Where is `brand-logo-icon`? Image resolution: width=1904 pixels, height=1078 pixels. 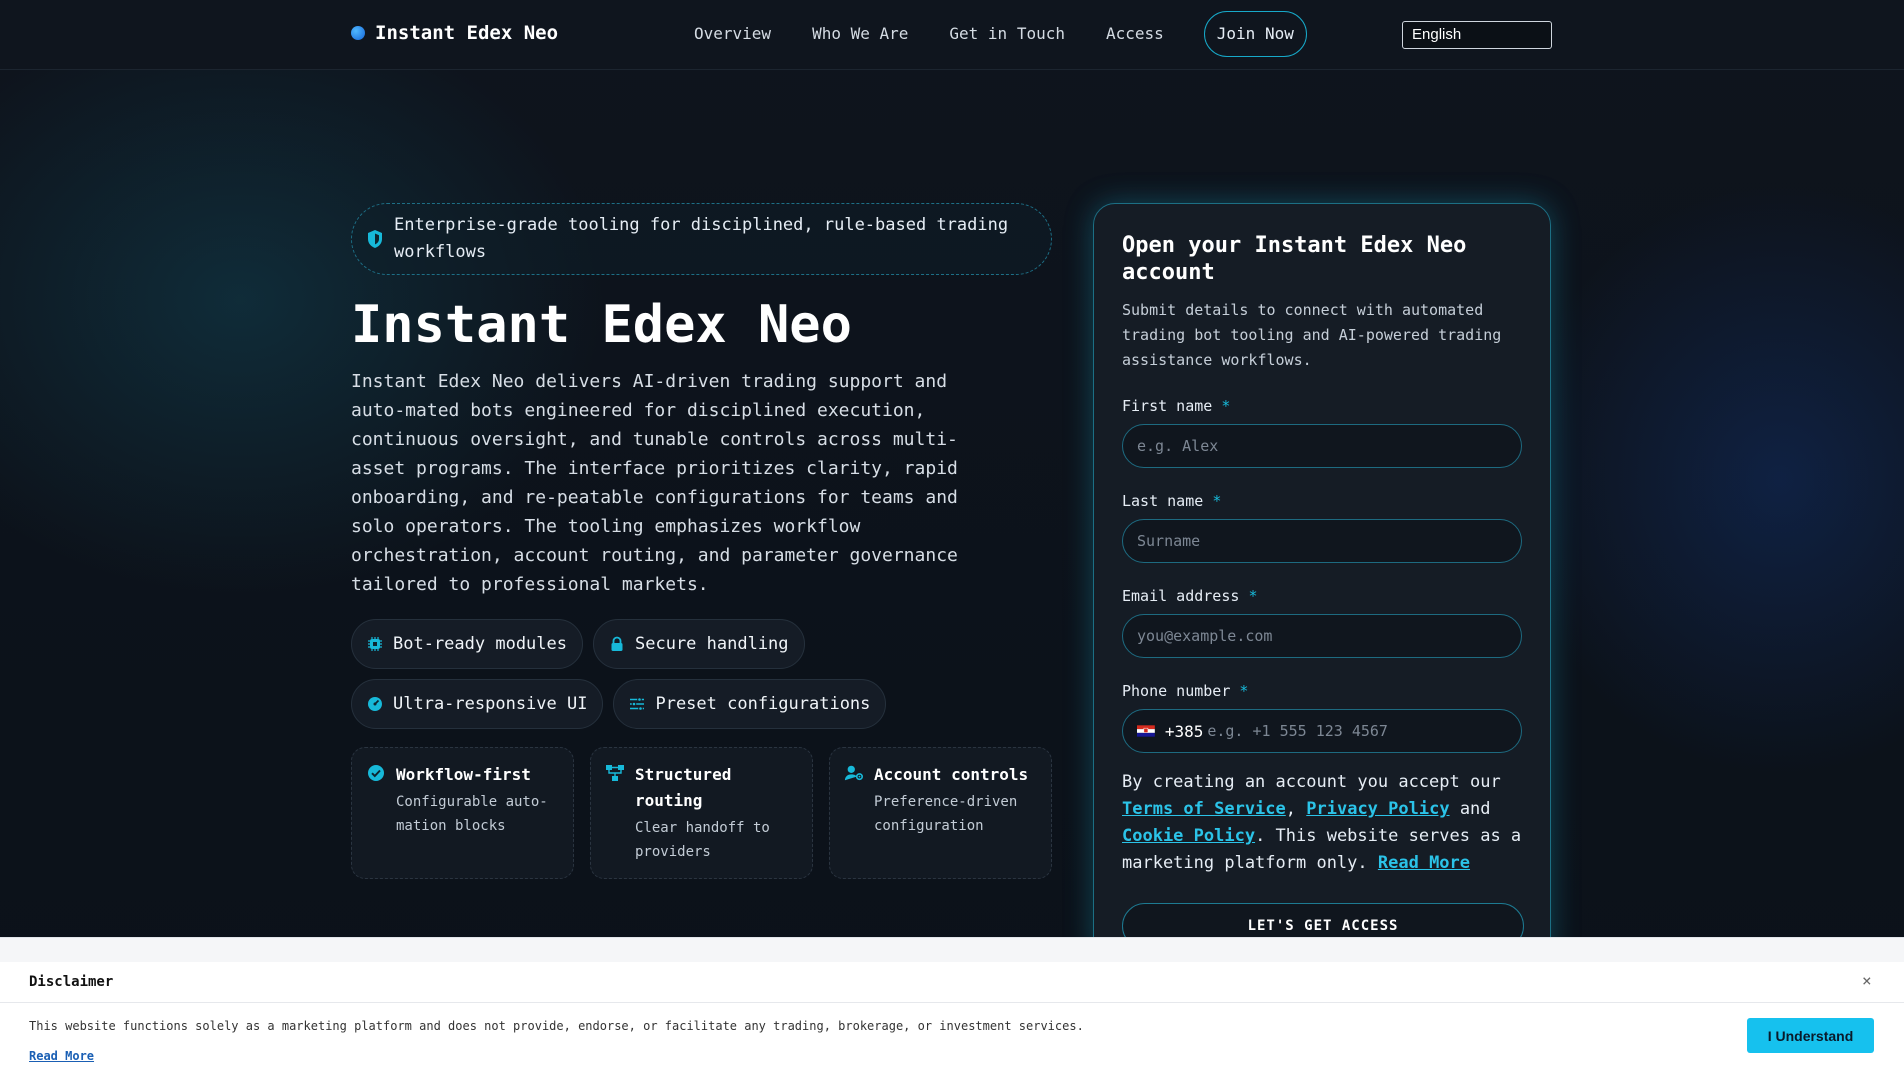 brand-logo-icon is located at coordinates (358, 33).